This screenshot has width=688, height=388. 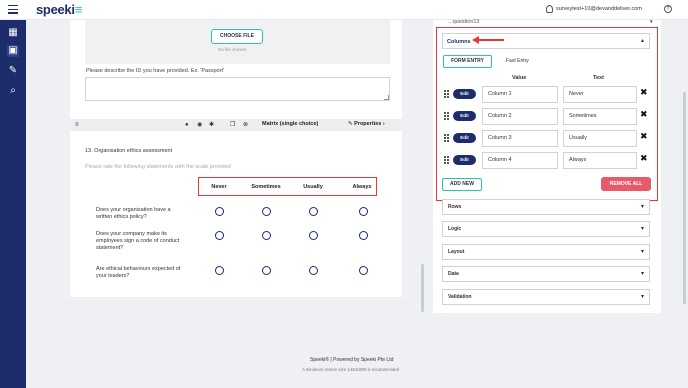 What do you see at coordinates (600, 94) in the screenshot?
I see `column-text-input: Never` at bounding box center [600, 94].